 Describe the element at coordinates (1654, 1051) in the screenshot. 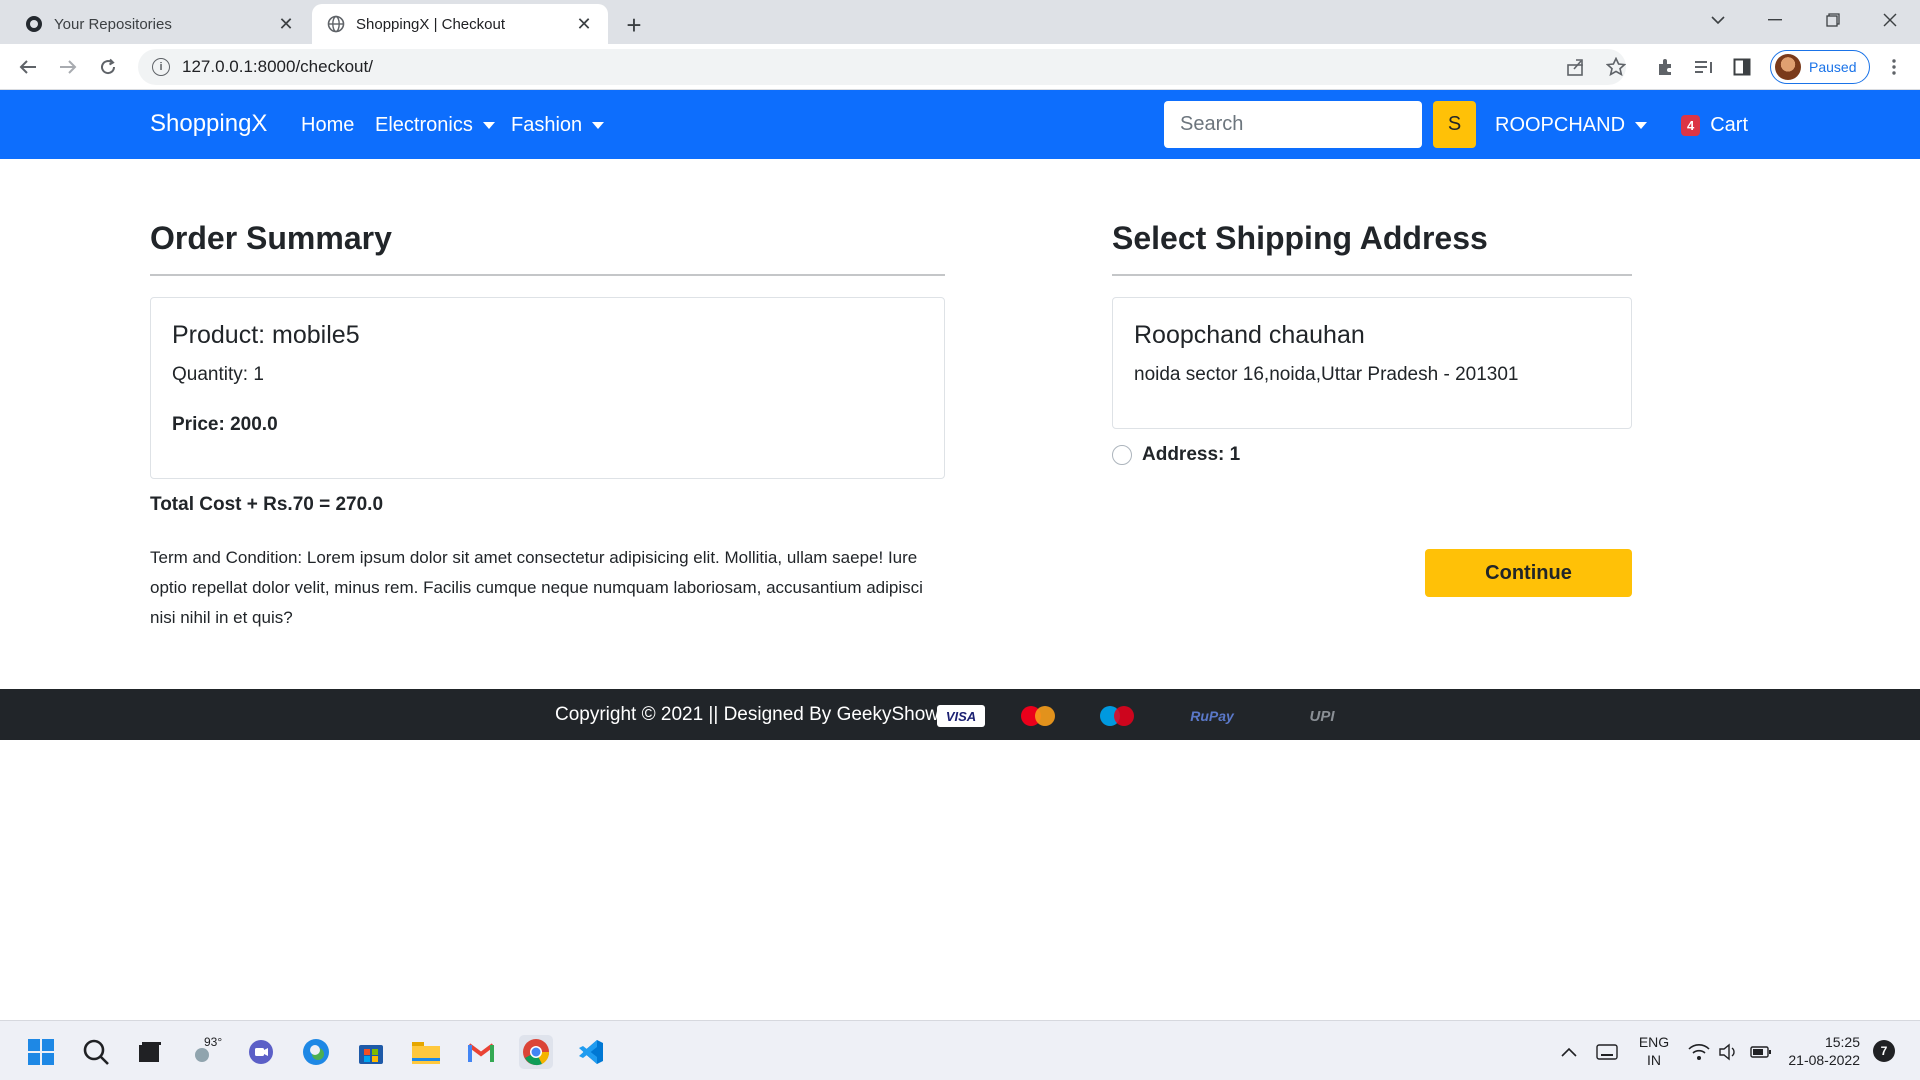

I see `input-language: ENG IN` at that location.